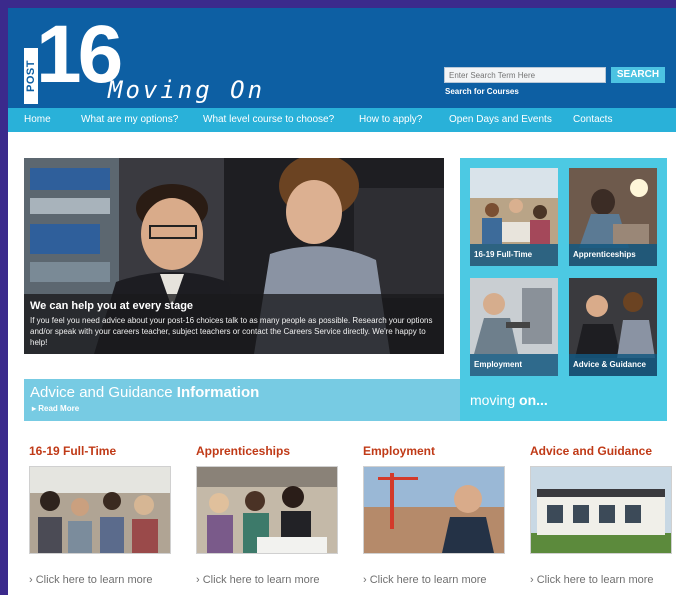  I want to click on search-input, so click(525, 75).